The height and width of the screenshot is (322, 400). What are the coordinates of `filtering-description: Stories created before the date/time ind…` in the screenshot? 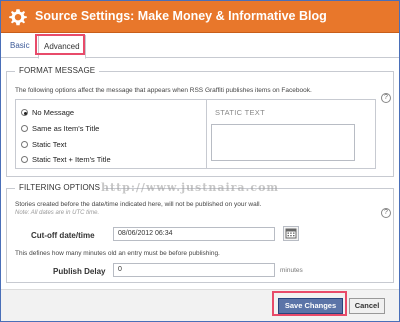 It's located at (138, 204).